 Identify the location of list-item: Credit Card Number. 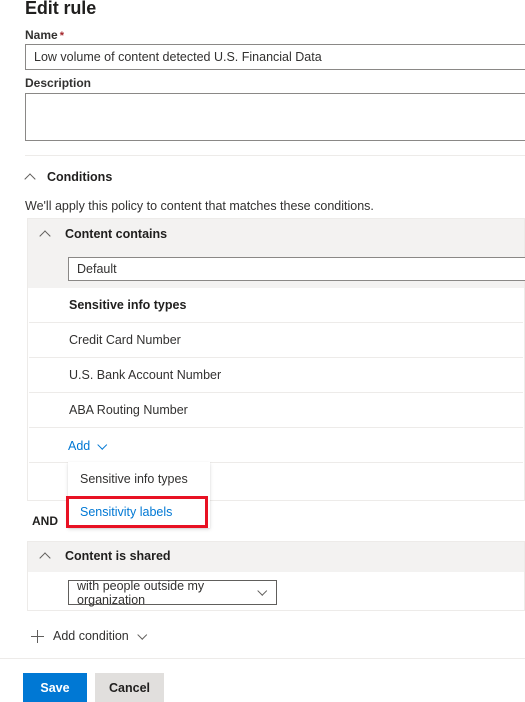
(276, 340).